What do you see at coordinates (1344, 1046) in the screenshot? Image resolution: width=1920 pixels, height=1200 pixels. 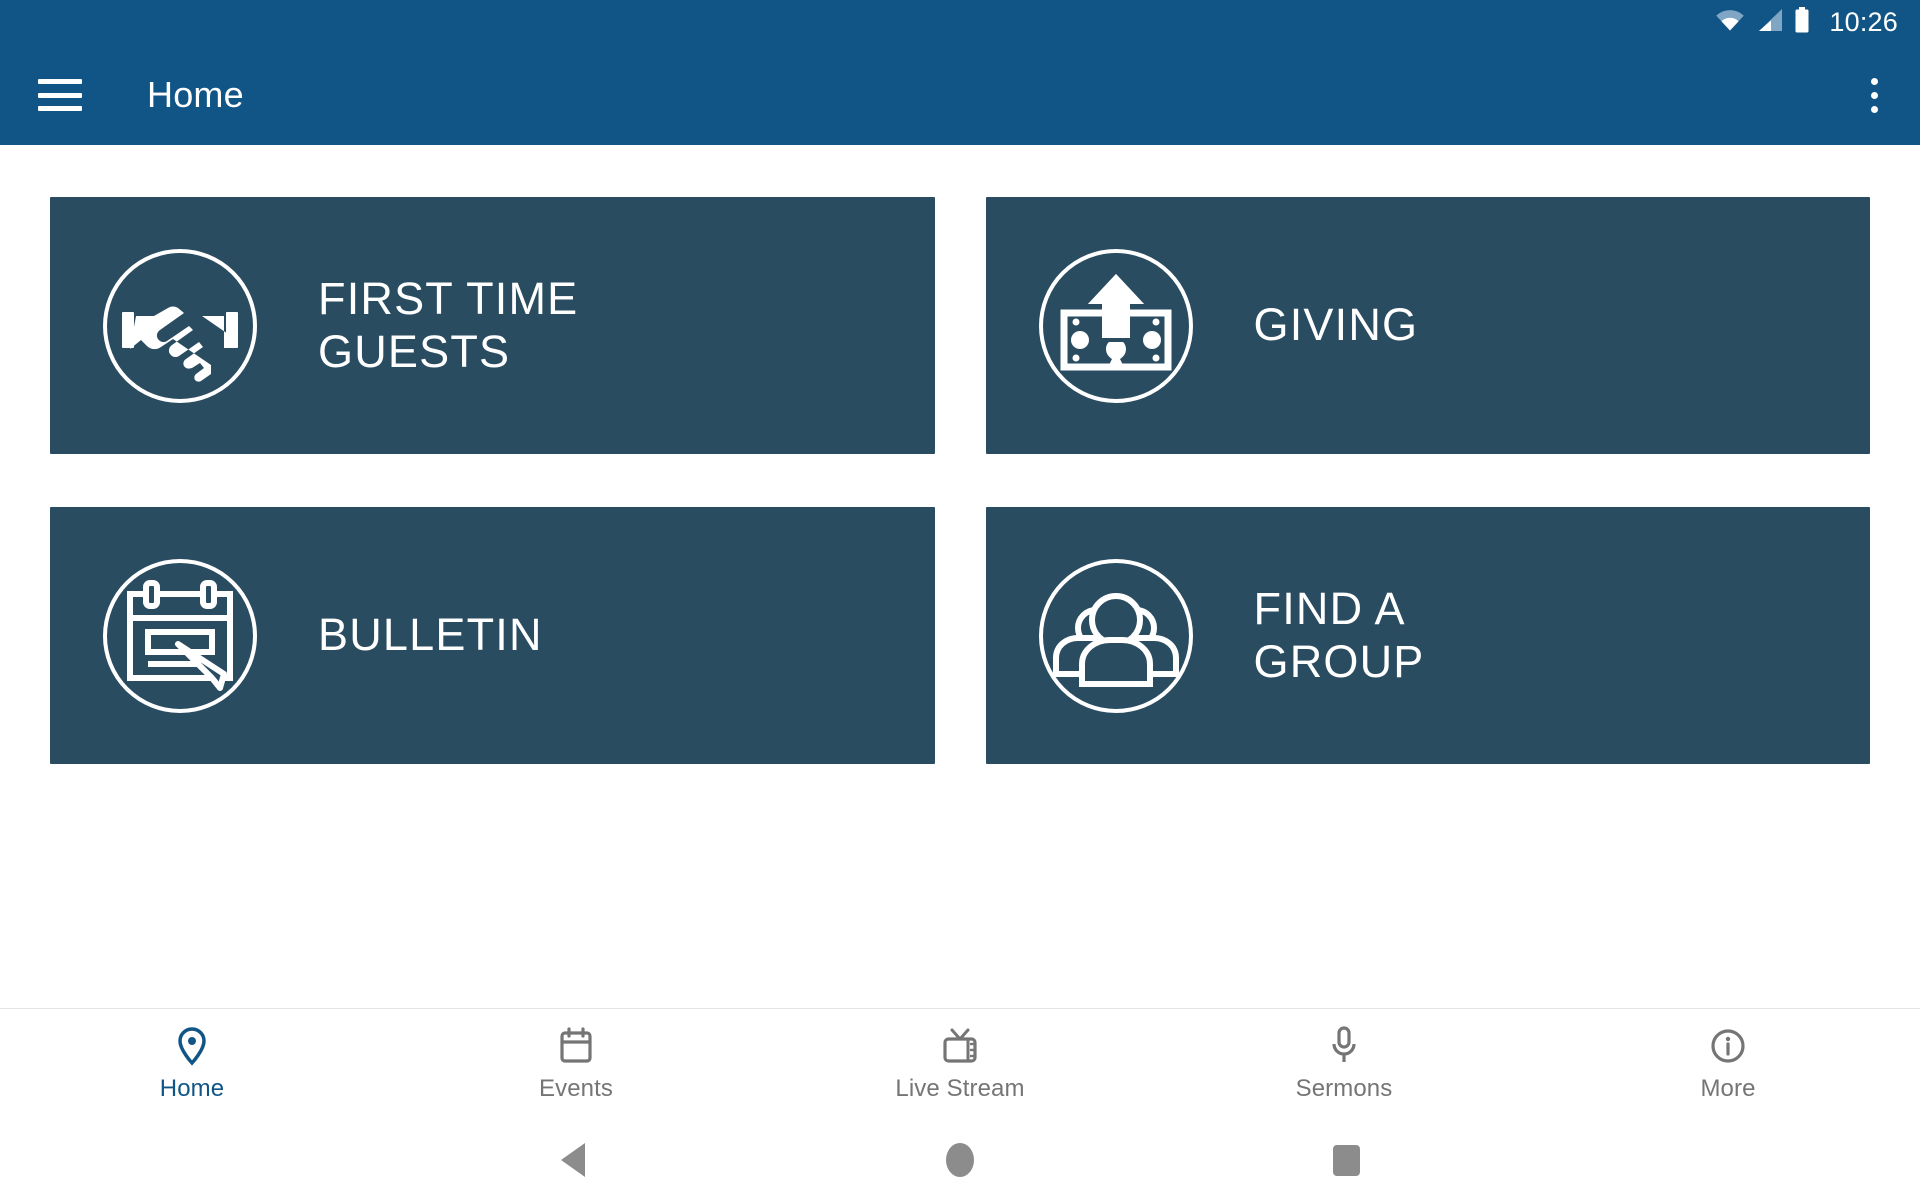 I see `microphone-icon` at bounding box center [1344, 1046].